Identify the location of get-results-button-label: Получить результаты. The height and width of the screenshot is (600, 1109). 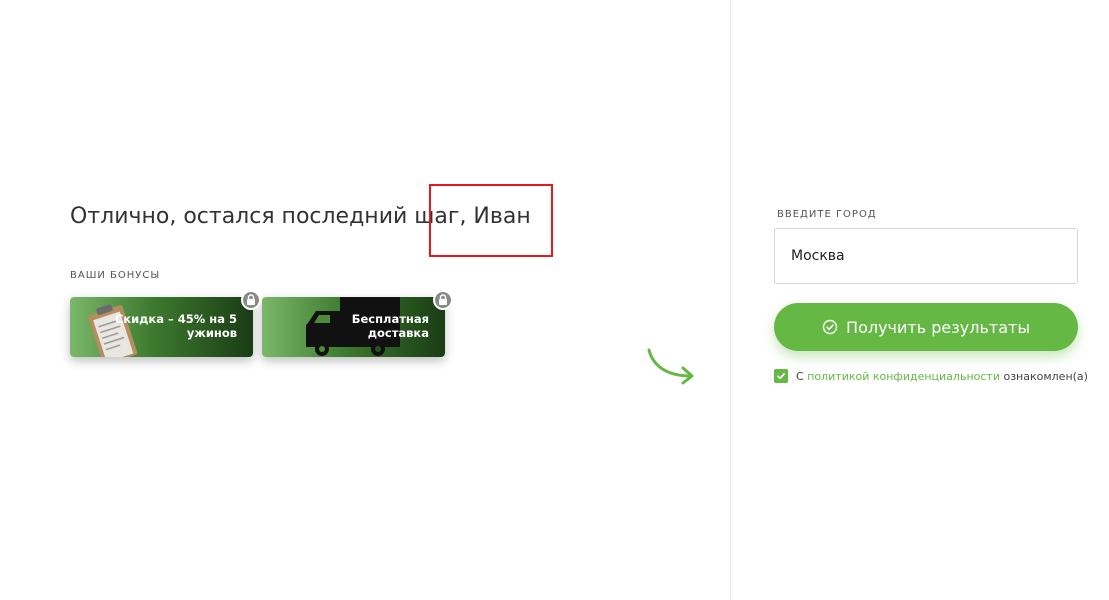
(938, 327).